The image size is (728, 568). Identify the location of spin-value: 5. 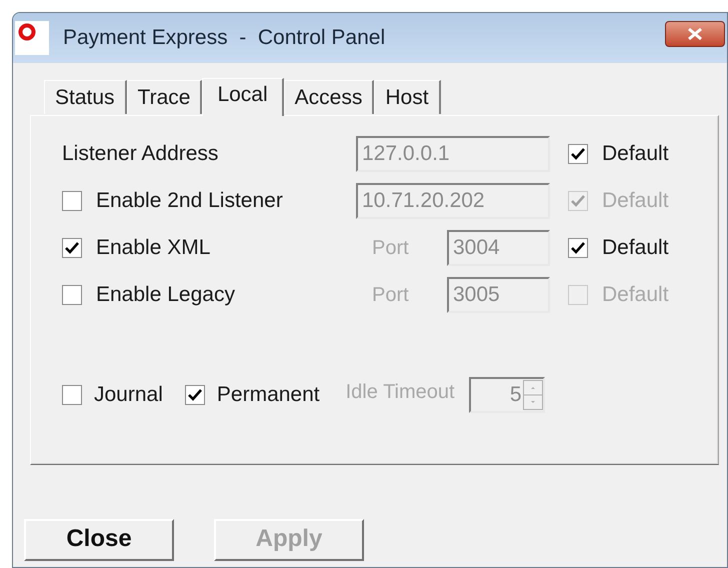
(515, 395).